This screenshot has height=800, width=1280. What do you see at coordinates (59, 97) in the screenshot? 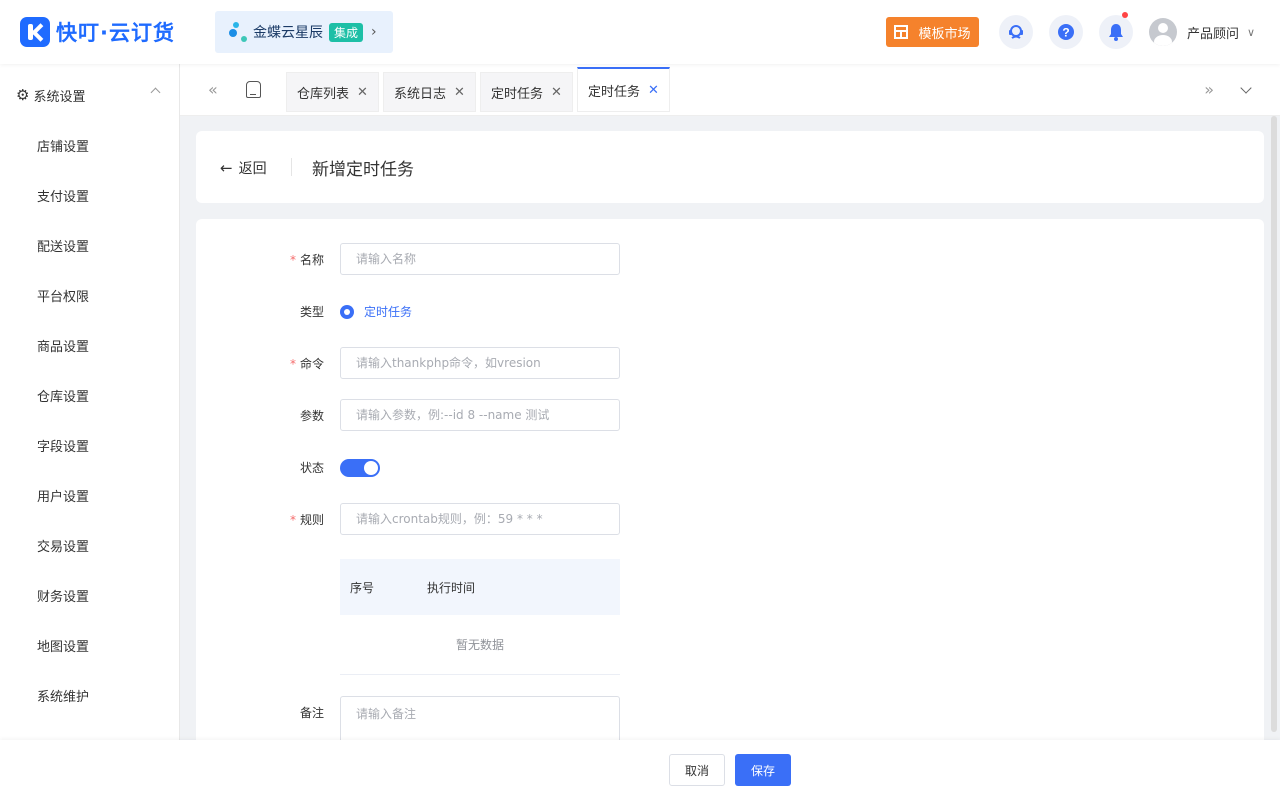
I see `sidebar-group-title: 系统设置` at bounding box center [59, 97].